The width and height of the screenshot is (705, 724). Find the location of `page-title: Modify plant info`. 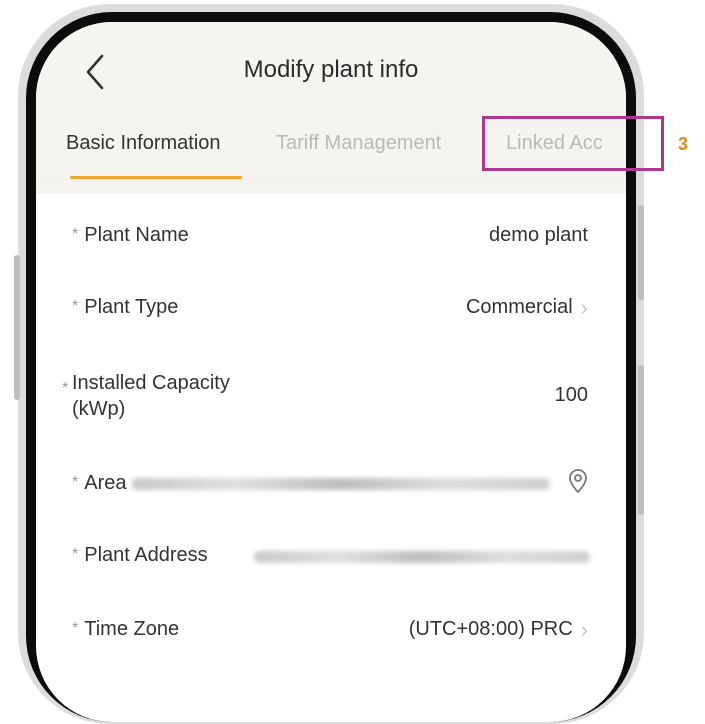

page-title: Modify plant info is located at coordinates (331, 69).